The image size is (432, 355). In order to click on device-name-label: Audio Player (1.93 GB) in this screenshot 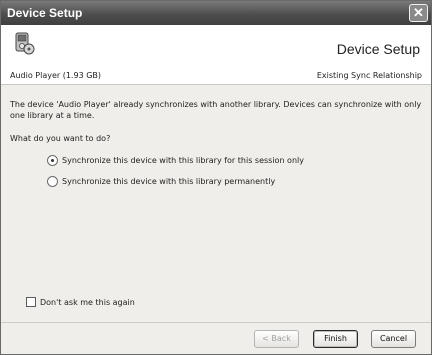, I will do `click(56, 75)`.